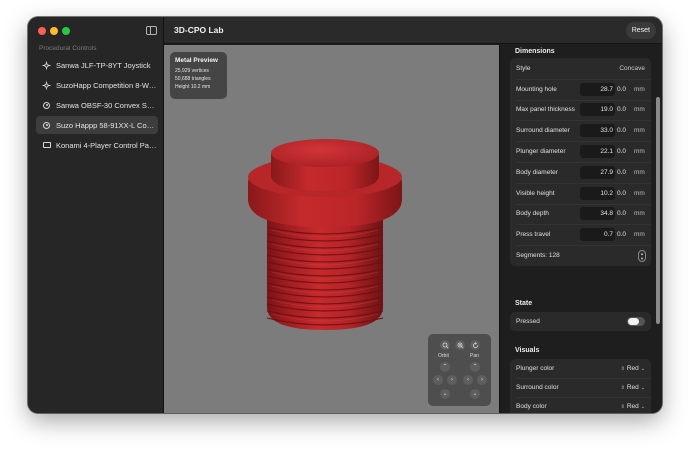 The height and width of the screenshot is (451, 690). Describe the element at coordinates (468, 380) in the screenshot. I see `pan-left-icon: ‹` at that location.